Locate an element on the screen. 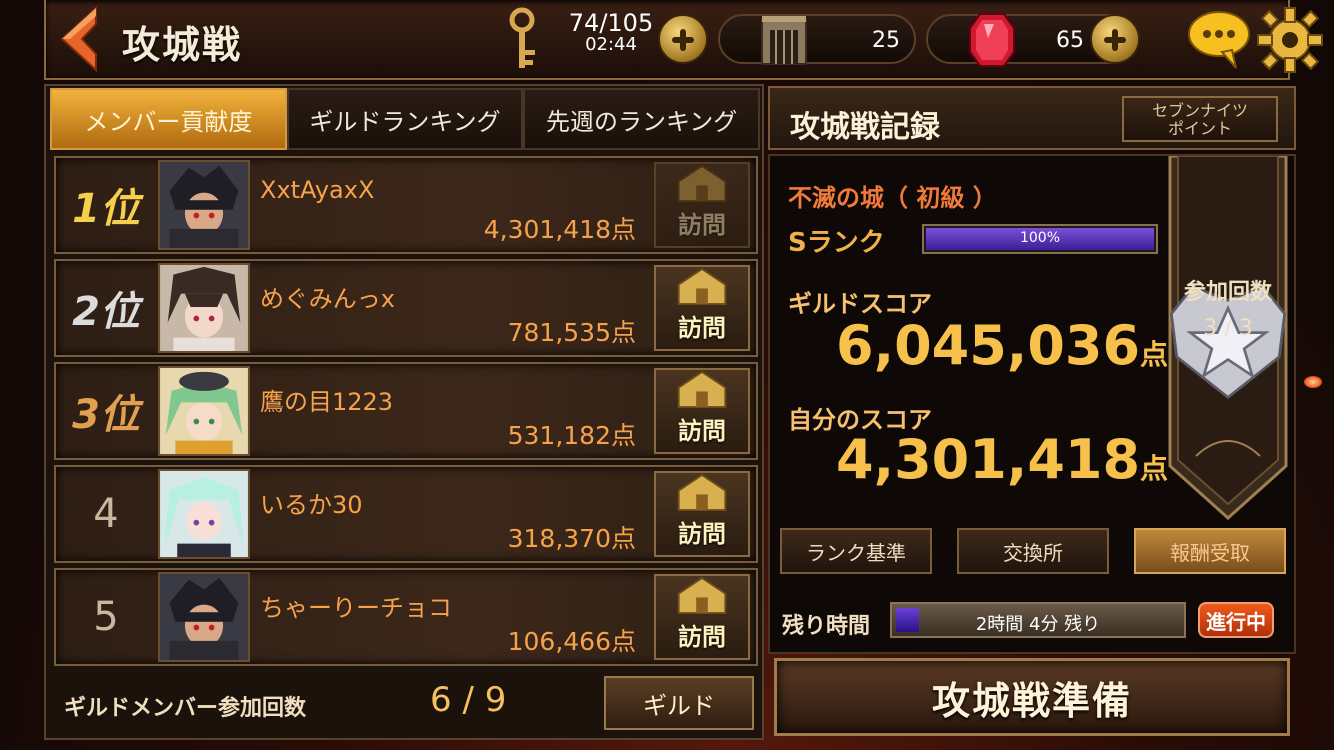 The width and height of the screenshot is (1334, 750). ranking-tabs: メンバー貢献度 ギルドランキング 先週のランキング is located at coordinates (405, 119).